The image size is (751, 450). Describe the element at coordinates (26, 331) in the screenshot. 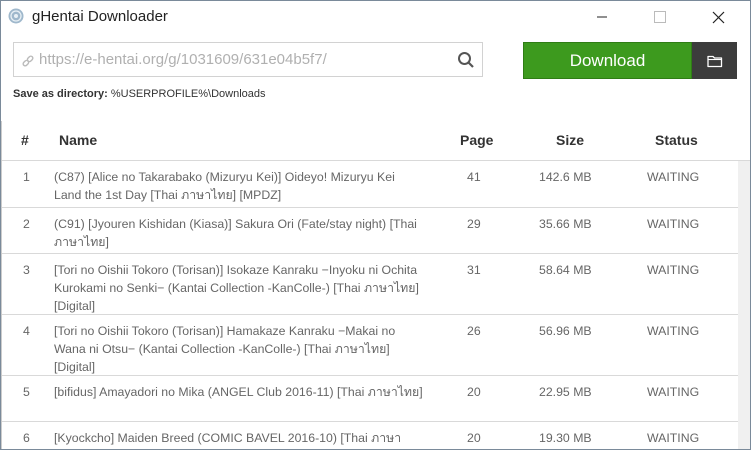

I see `row-number: 4` at that location.